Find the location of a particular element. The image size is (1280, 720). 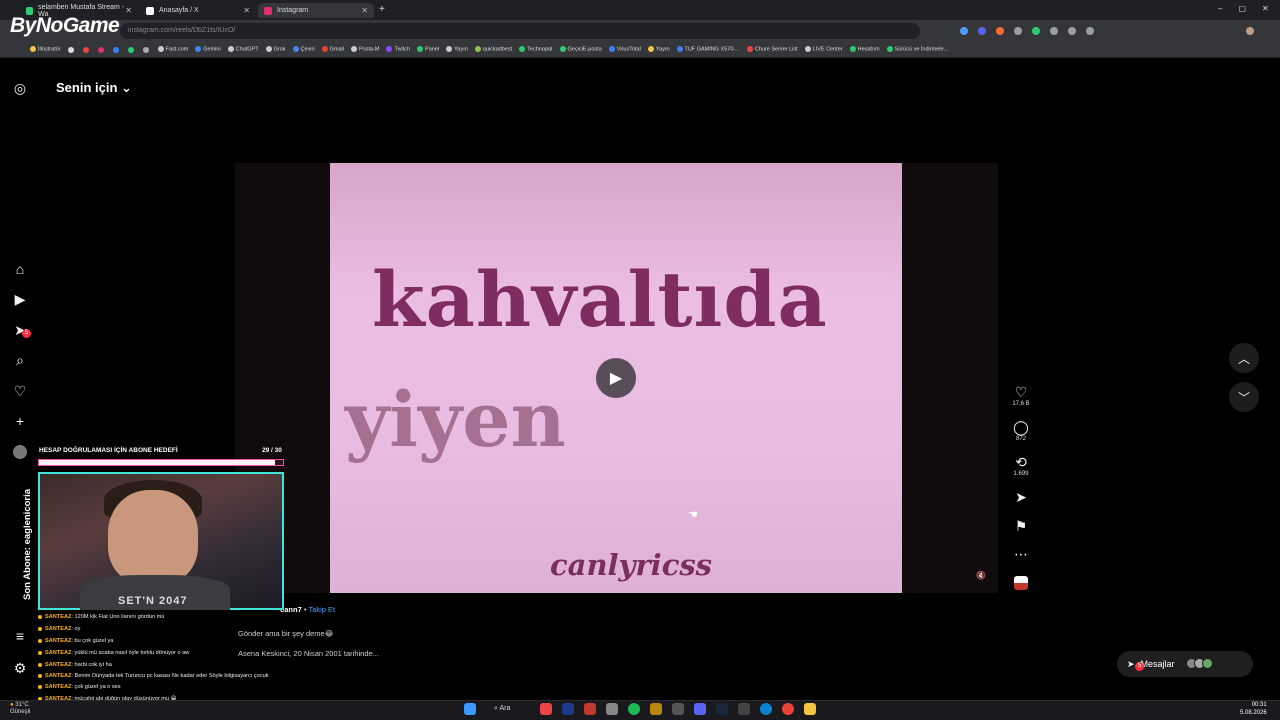

reels-icon: ▶ is located at coordinates (20, 299).